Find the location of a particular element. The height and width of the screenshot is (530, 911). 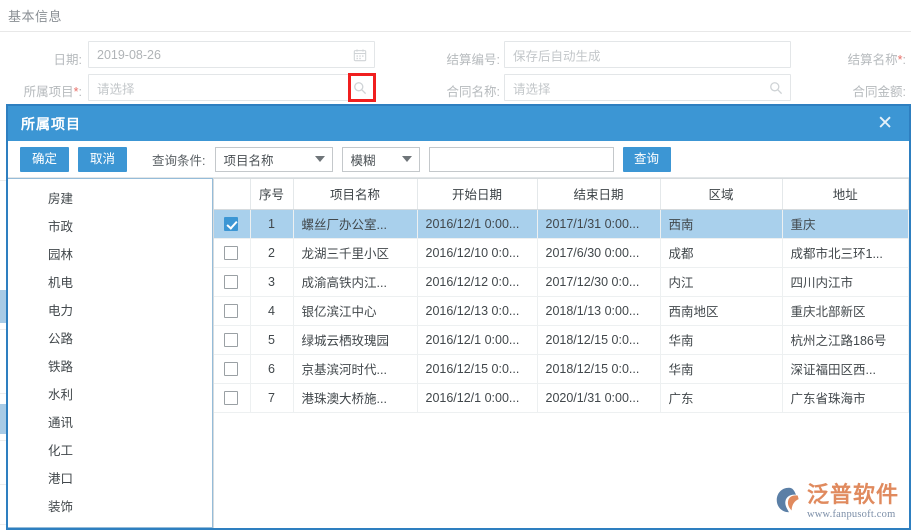

col-address: 地址 is located at coordinates (845, 194).